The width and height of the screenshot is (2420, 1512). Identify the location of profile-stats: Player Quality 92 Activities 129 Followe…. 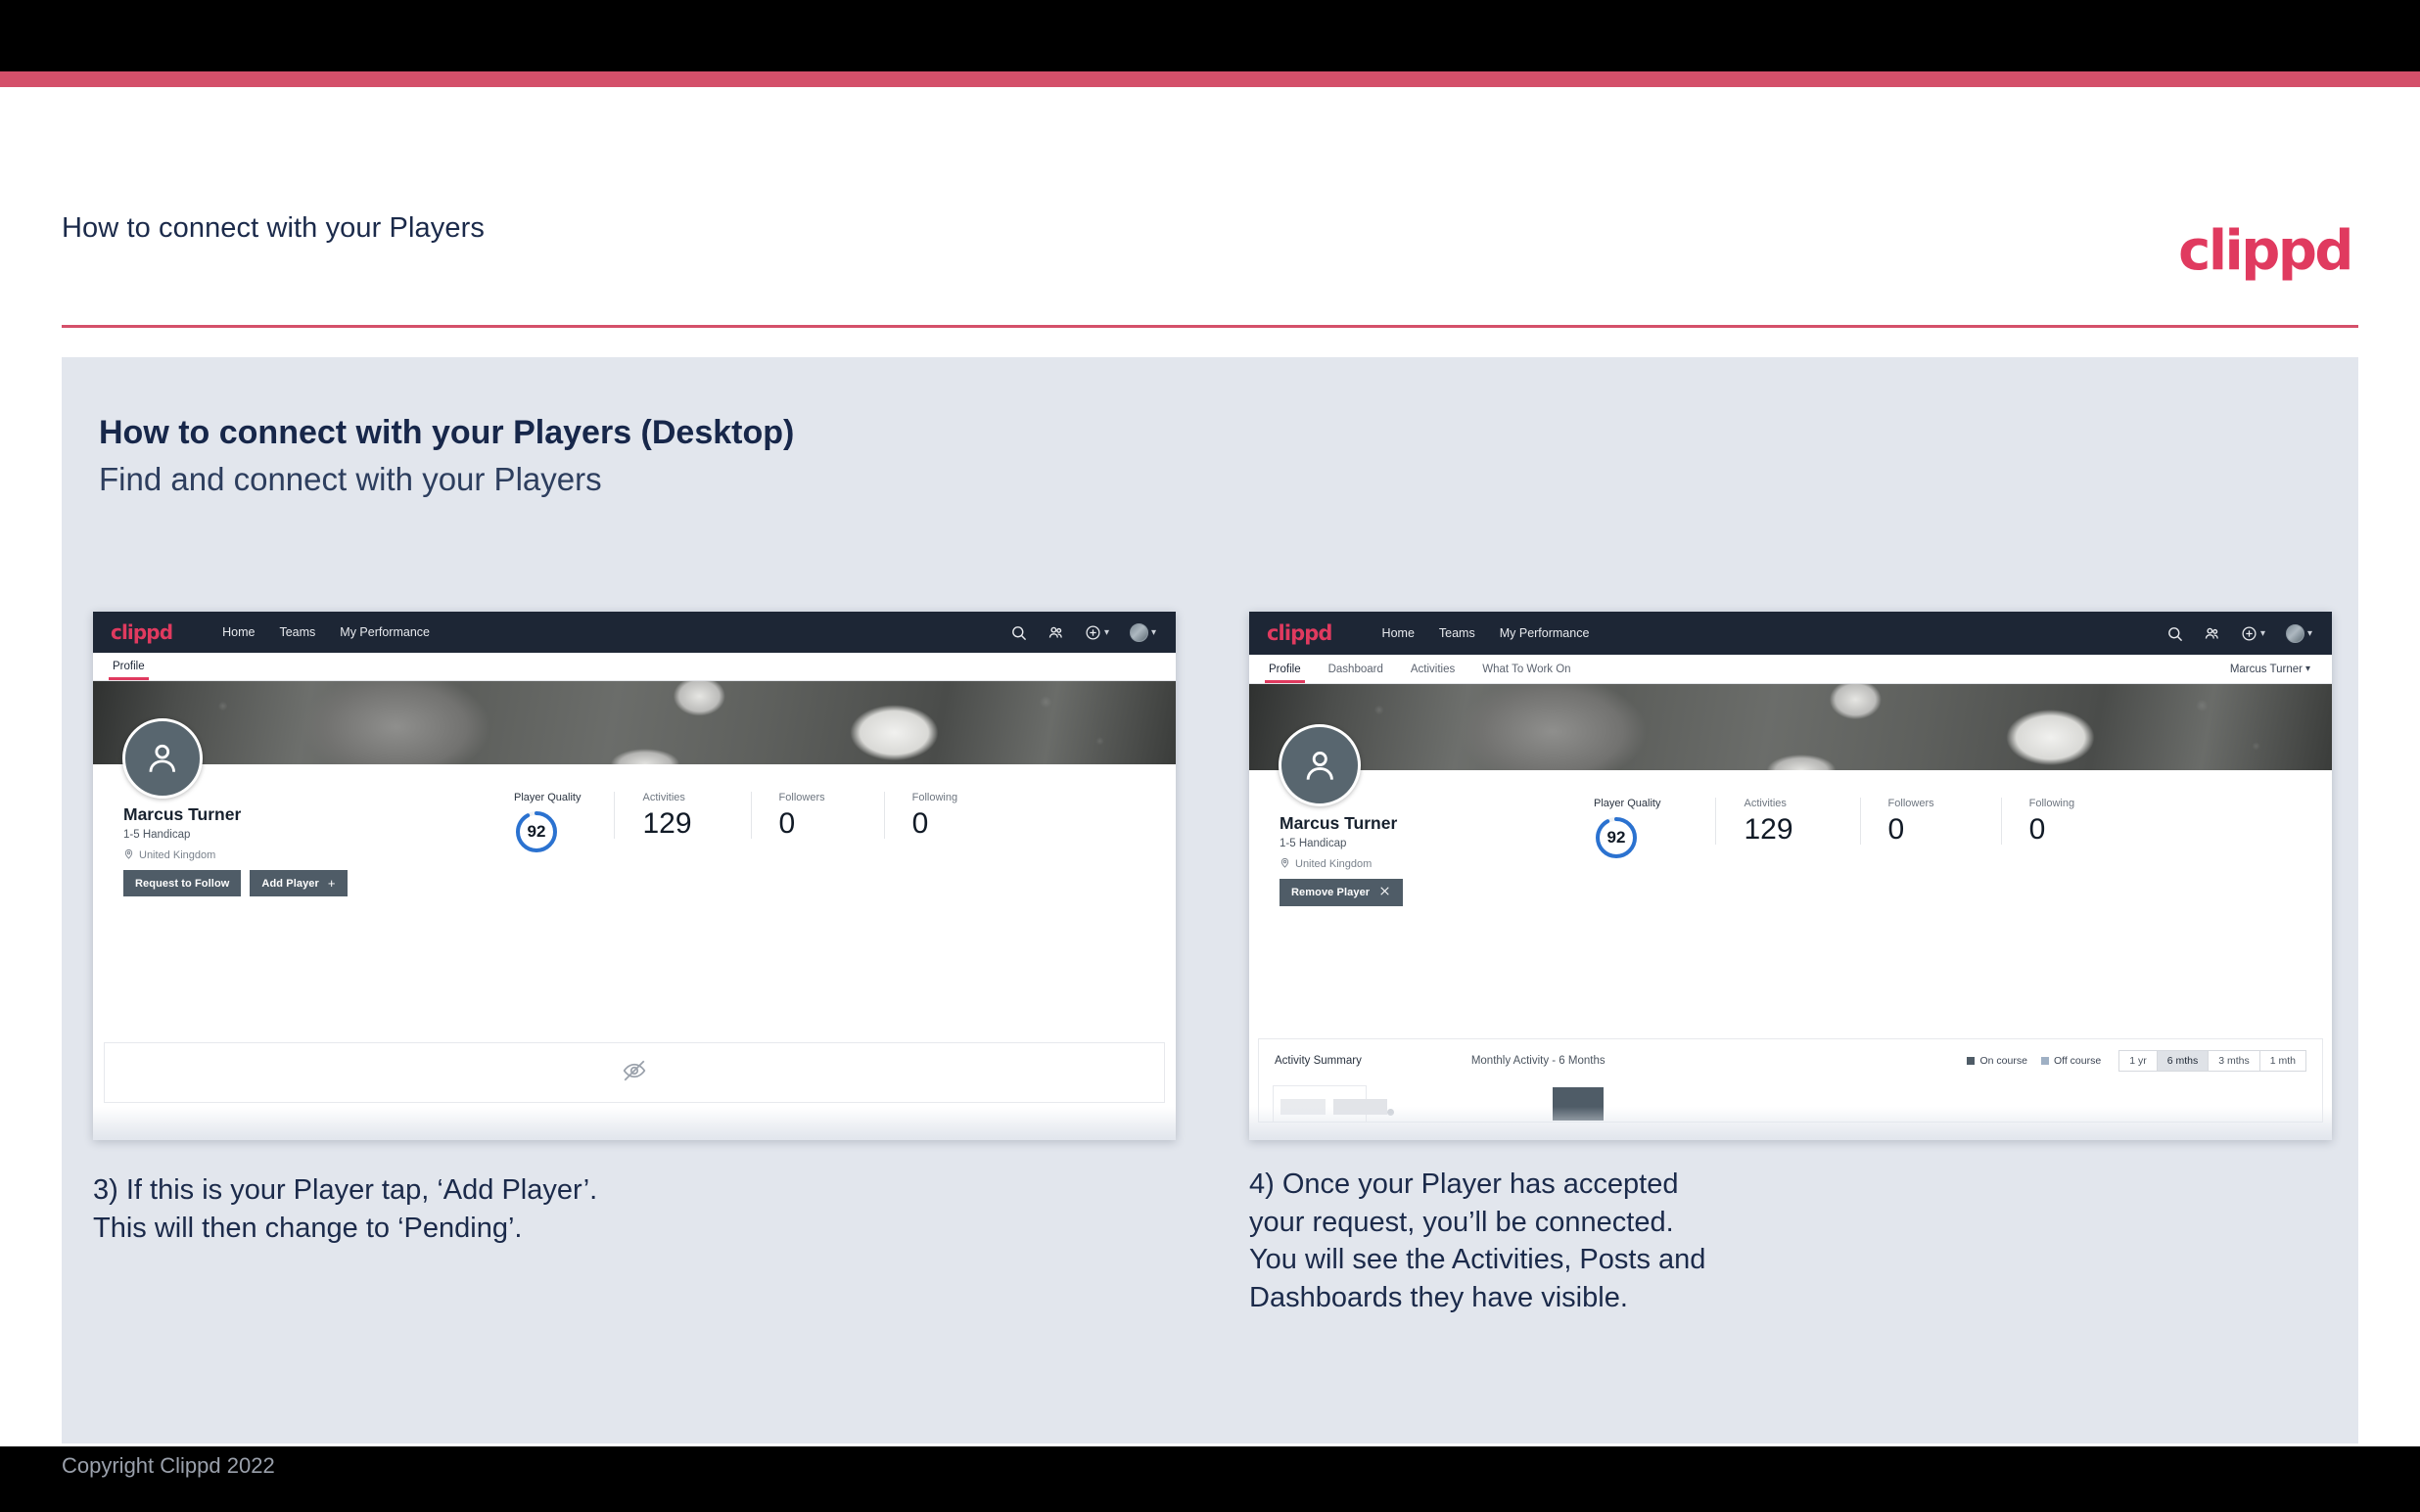
(765, 823).